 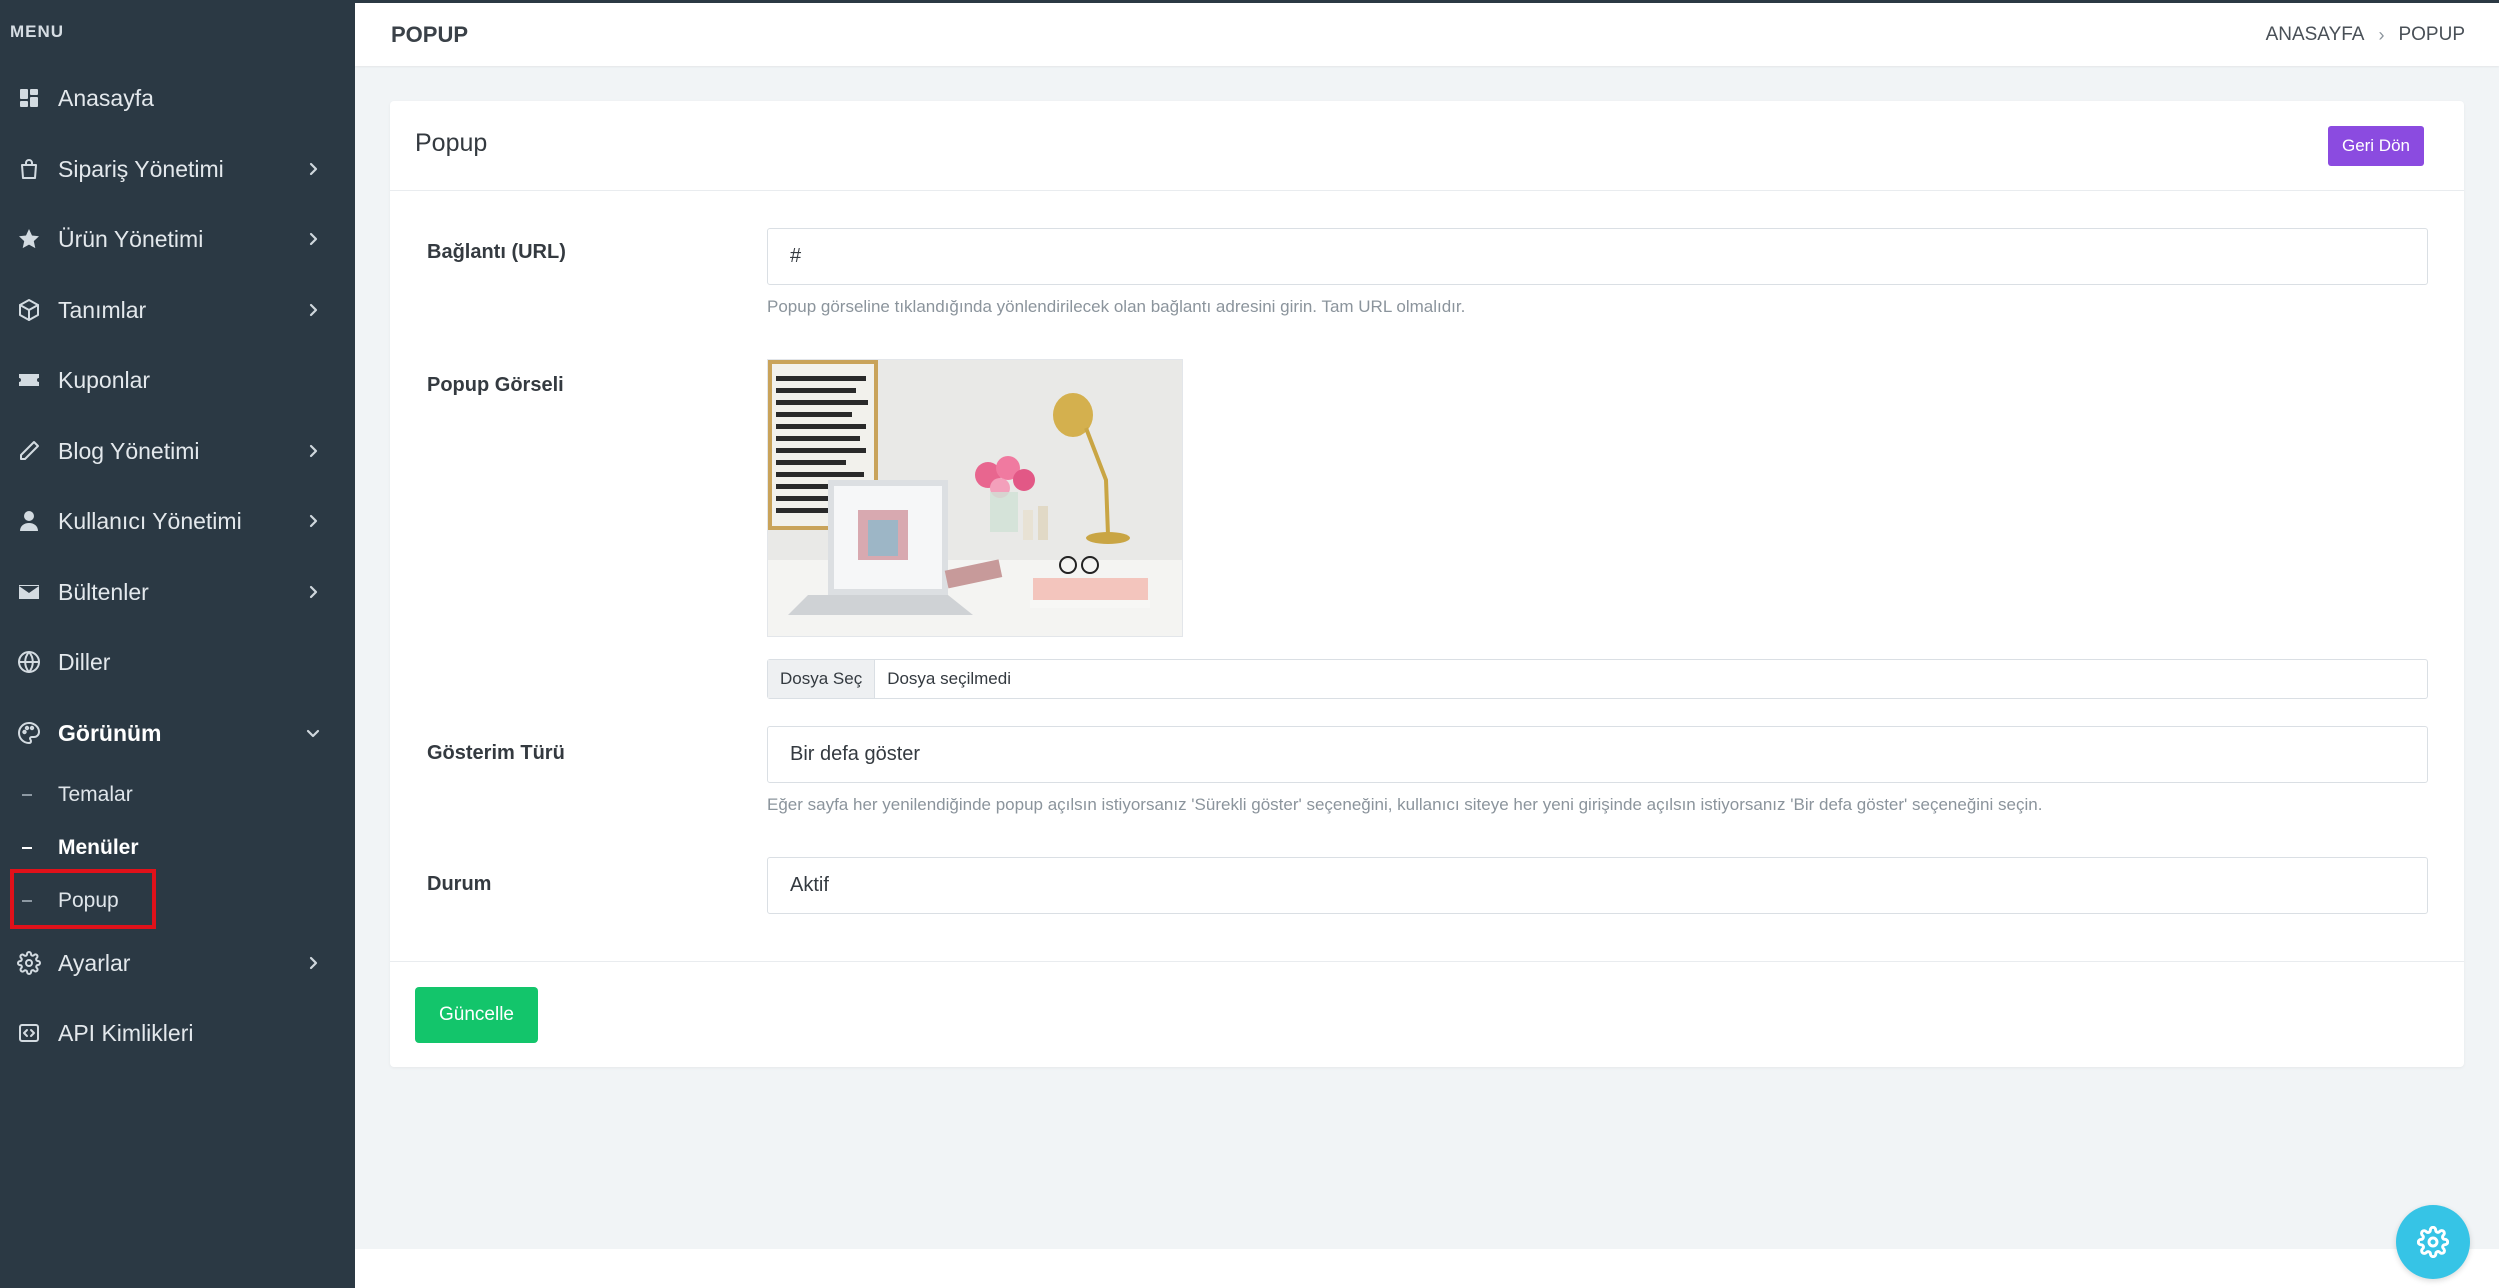 What do you see at coordinates (949, 678) in the screenshot?
I see `file-name-text: Dosya seçilmedi` at bounding box center [949, 678].